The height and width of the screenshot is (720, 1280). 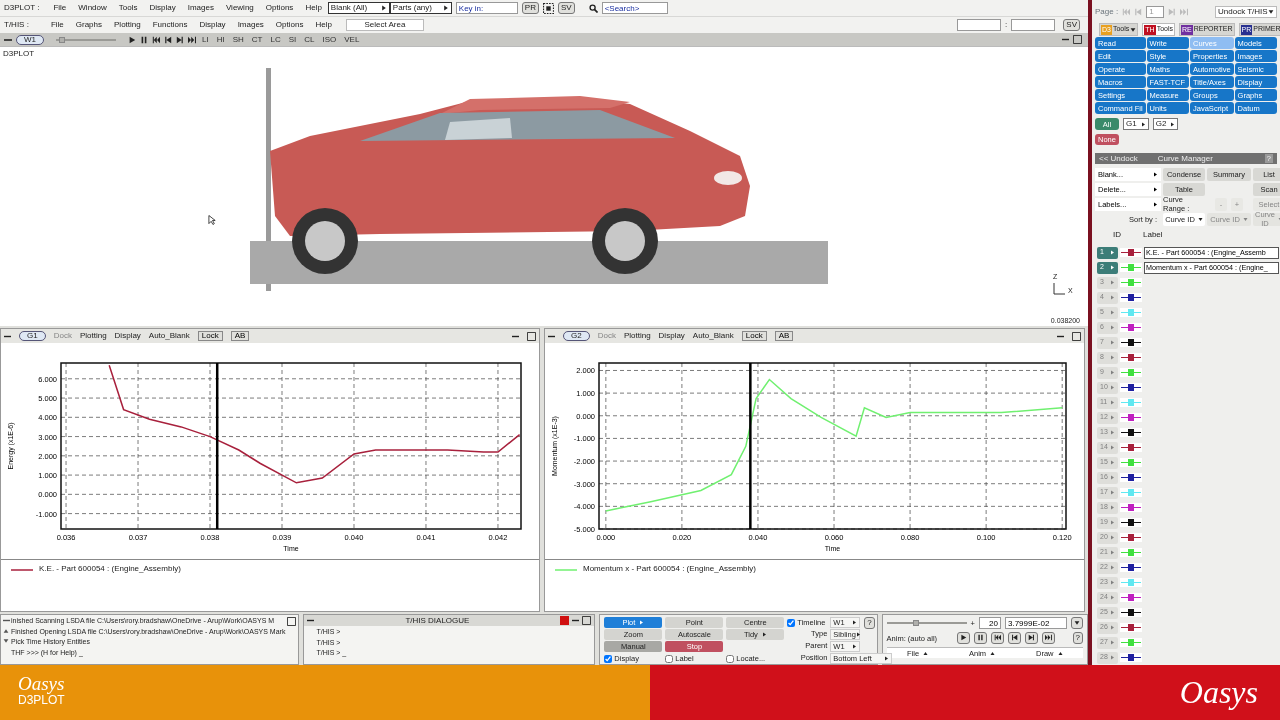 What do you see at coordinates (548, 8) in the screenshot?
I see `select-grid-icon` at bounding box center [548, 8].